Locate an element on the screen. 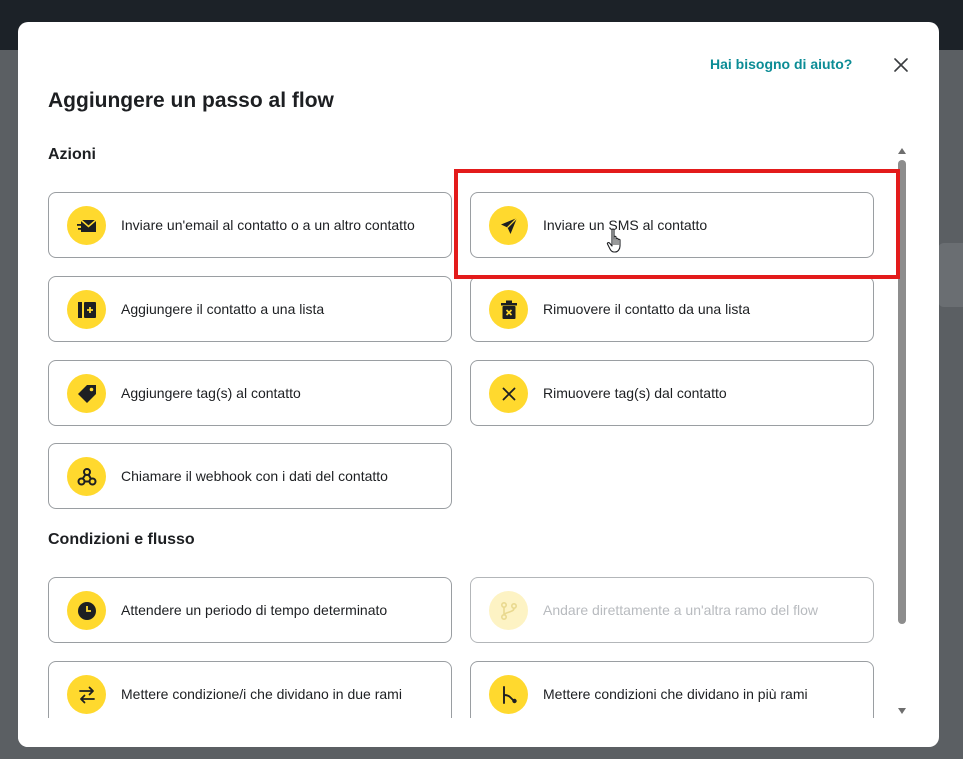 This screenshot has width=963, height=759. step-card-add-to-list: Aggiungere il contatto a una lista is located at coordinates (250, 309).